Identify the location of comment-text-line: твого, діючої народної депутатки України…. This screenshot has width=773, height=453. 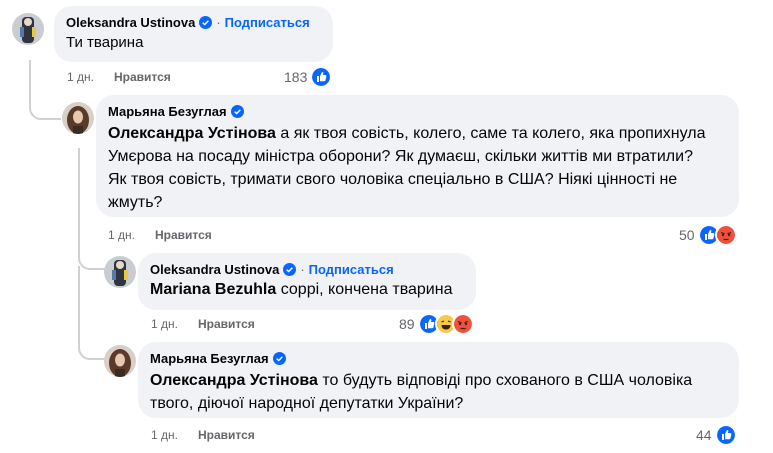
(307, 403).